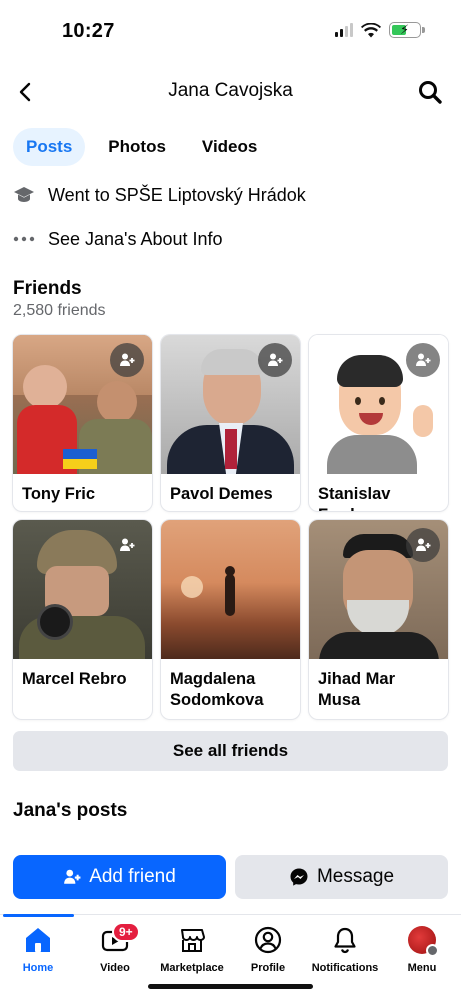 Image resolution: width=461 pixels, height=1000 pixels. I want to click on add-friend-button: Add friend, so click(119, 877).